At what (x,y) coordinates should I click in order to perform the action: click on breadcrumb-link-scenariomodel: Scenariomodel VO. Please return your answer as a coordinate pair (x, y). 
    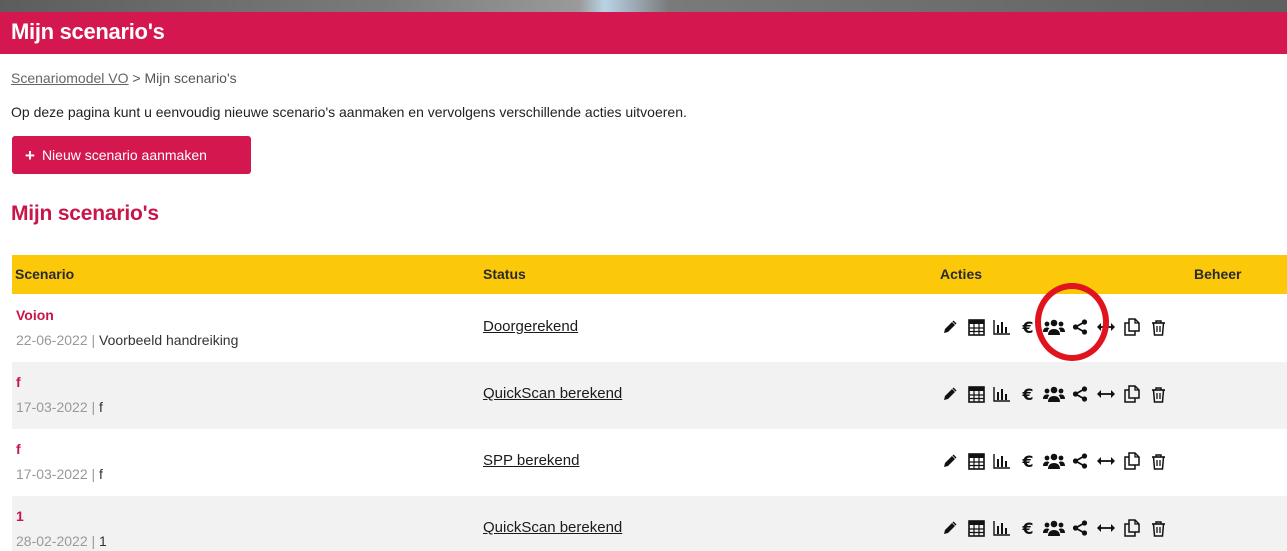
    Looking at the image, I should click on (70, 78).